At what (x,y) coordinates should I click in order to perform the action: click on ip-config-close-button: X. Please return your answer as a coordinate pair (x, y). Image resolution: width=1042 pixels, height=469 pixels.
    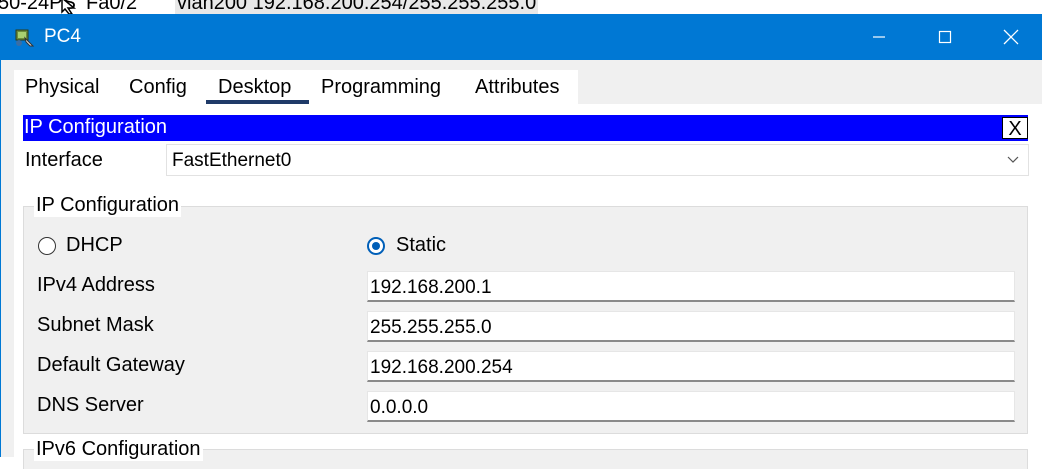
    Looking at the image, I should click on (1015, 128).